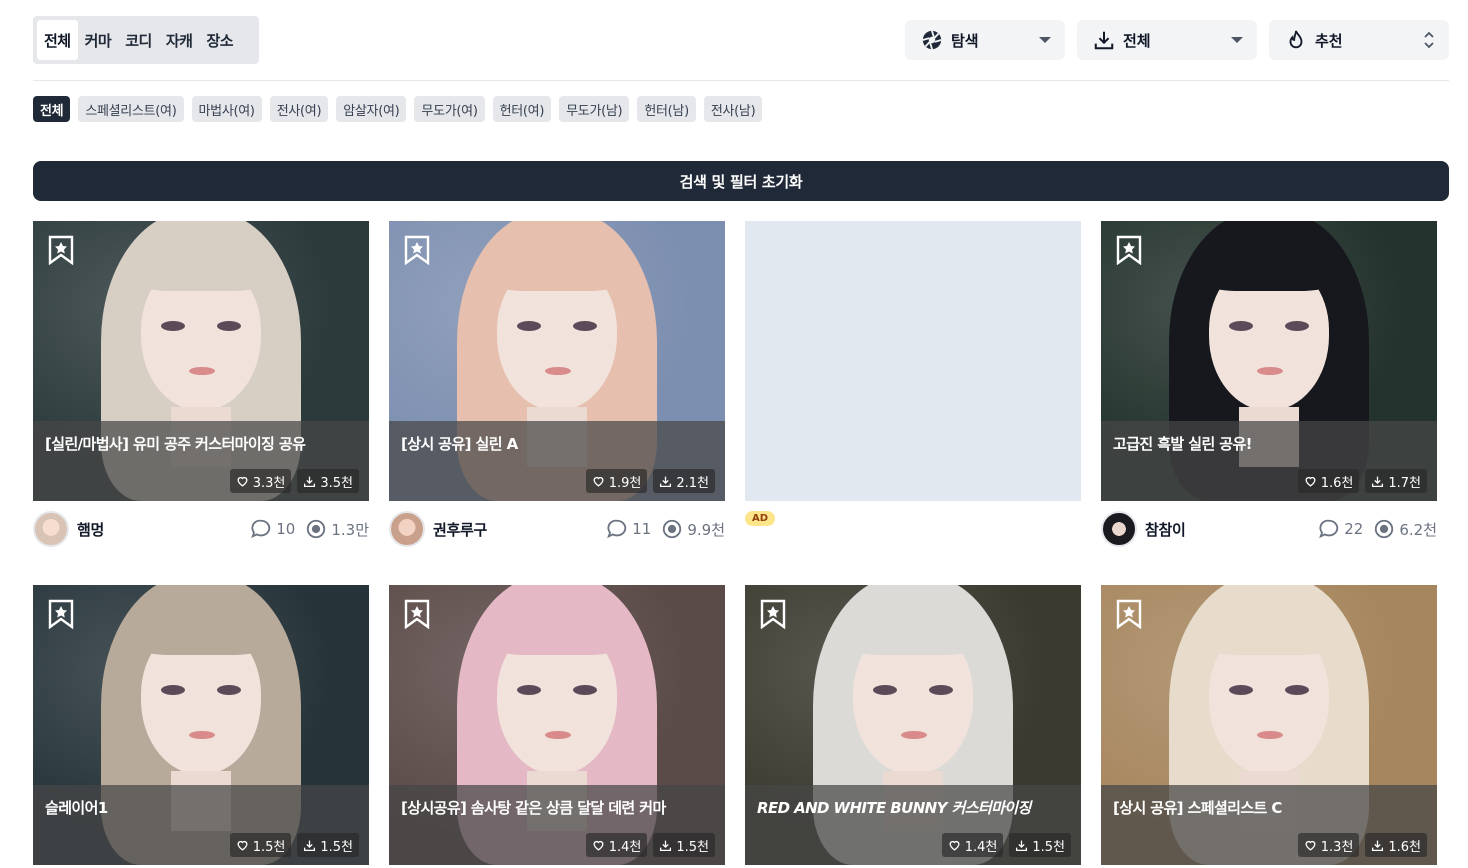  Describe the element at coordinates (1296, 40) in the screenshot. I see `flame-icon` at that location.